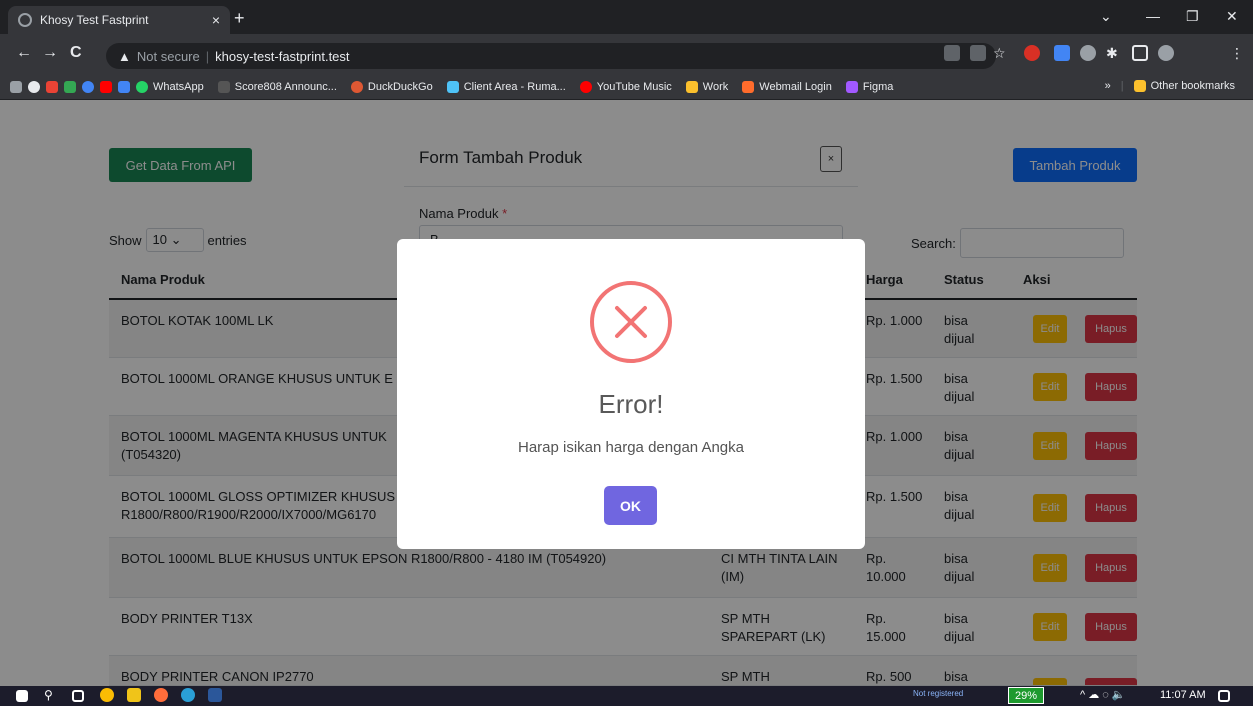 The width and height of the screenshot is (1253, 706). Describe the element at coordinates (631, 447) in the screenshot. I see `alert-message: Harap isikan harga dengan Angka` at that location.